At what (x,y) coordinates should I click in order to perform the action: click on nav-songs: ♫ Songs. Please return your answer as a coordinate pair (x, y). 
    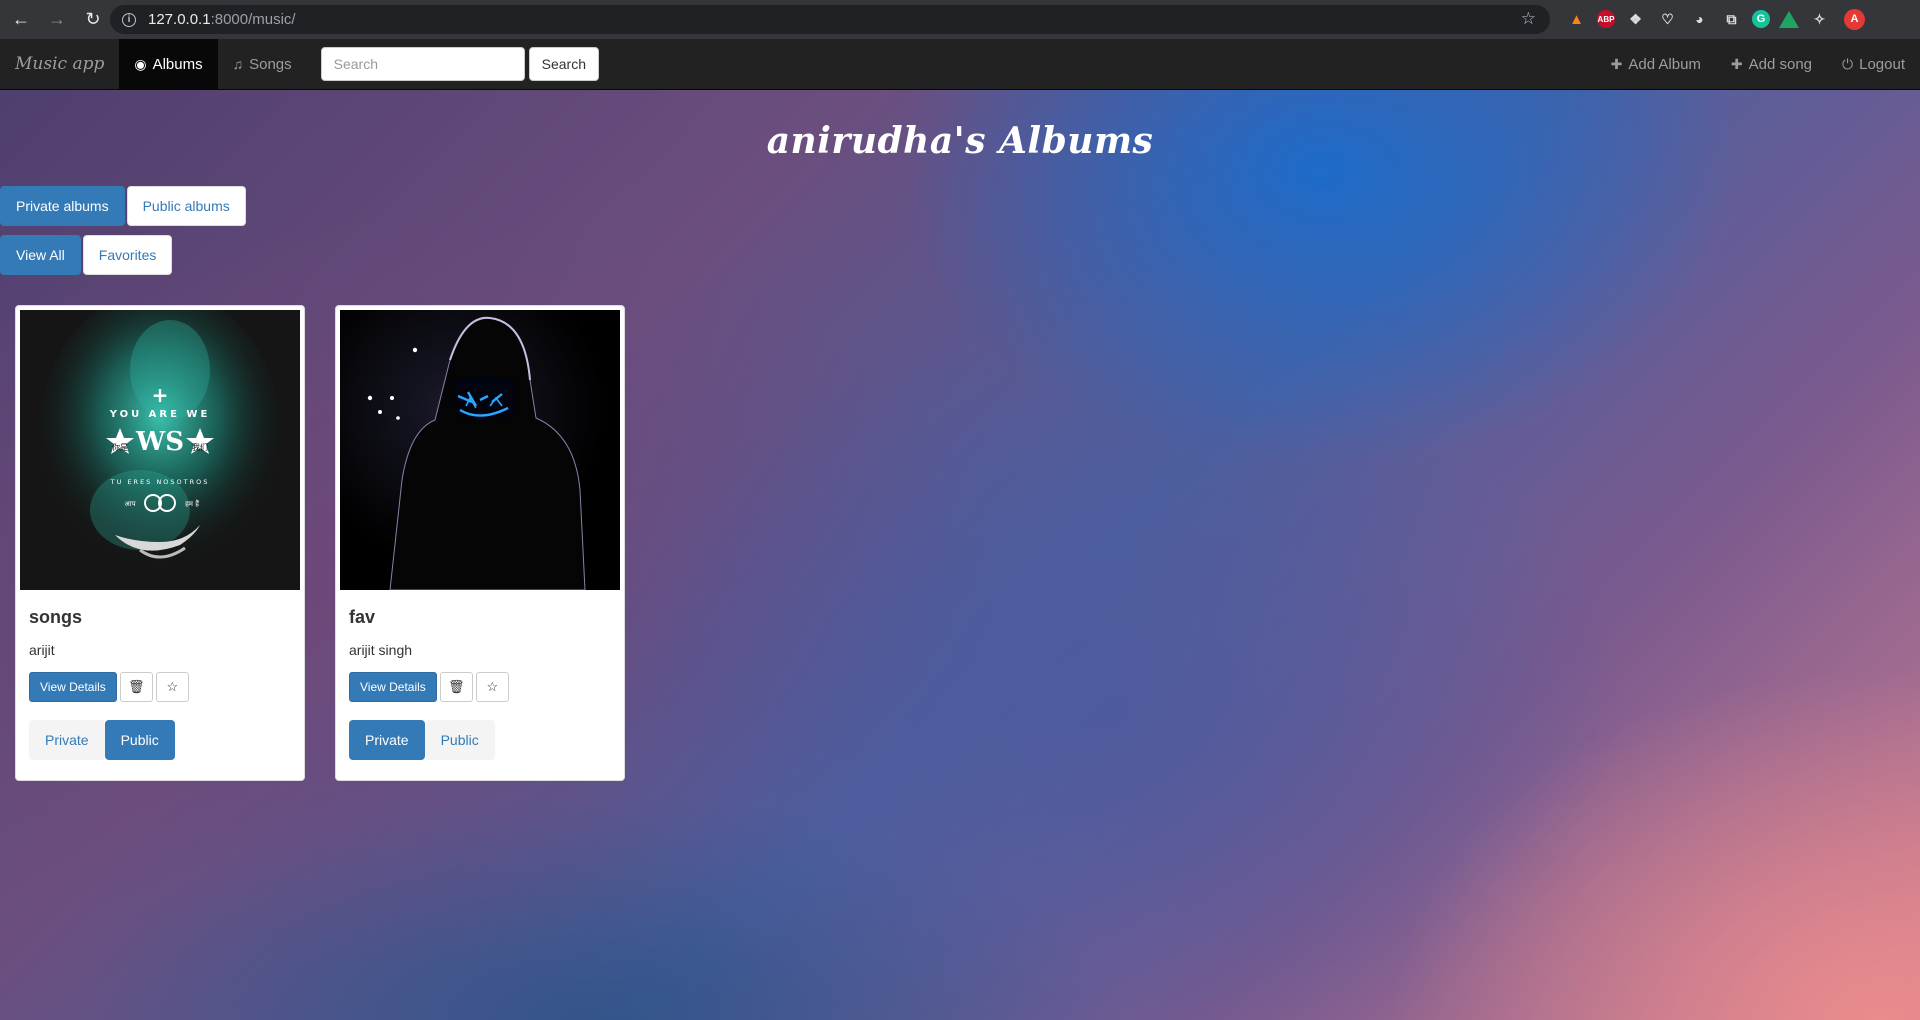
    Looking at the image, I should click on (262, 64).